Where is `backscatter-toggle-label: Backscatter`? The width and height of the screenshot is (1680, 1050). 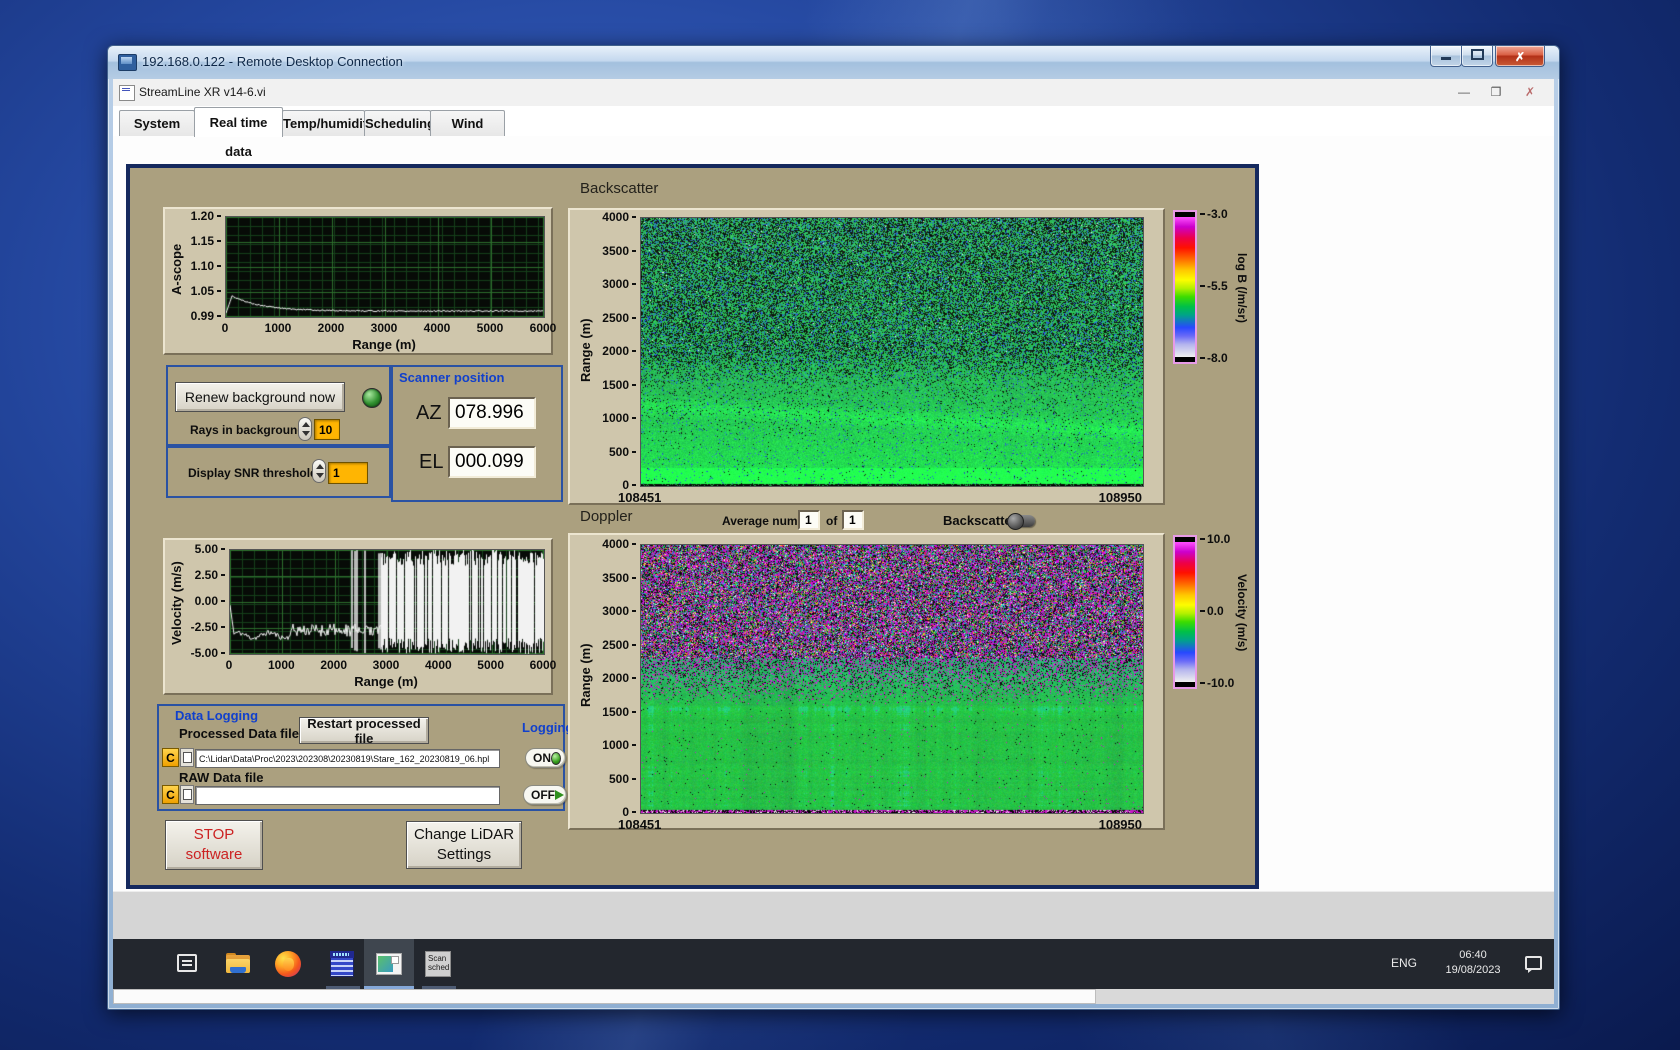
backscatter-toggle-label: Backscatter is located at coordinates (980, 520).